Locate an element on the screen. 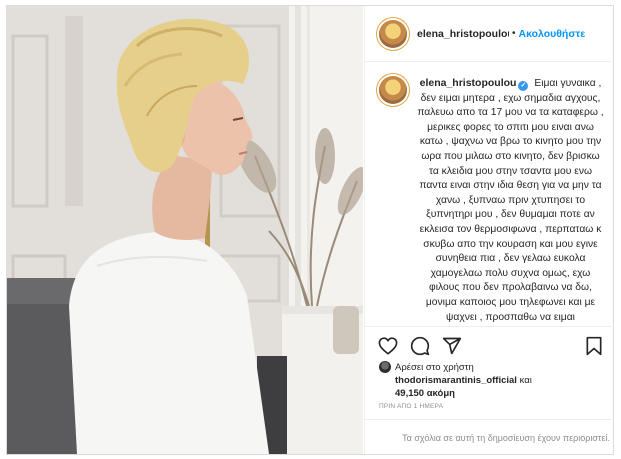  verified-badge-icon: ✓ is located at coordinates (523, 86).